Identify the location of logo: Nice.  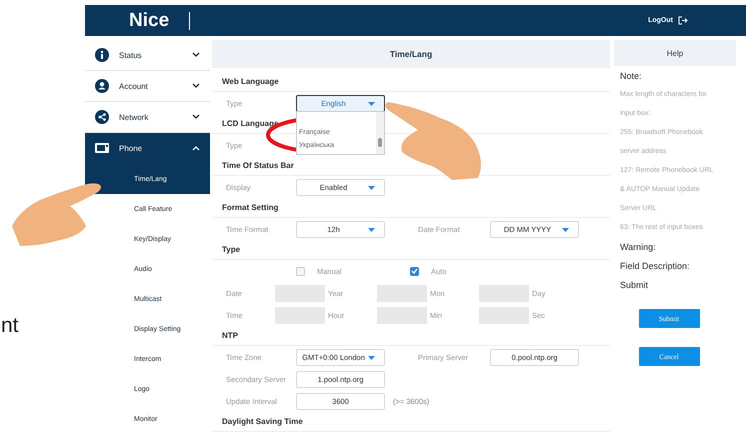
(149, 21).